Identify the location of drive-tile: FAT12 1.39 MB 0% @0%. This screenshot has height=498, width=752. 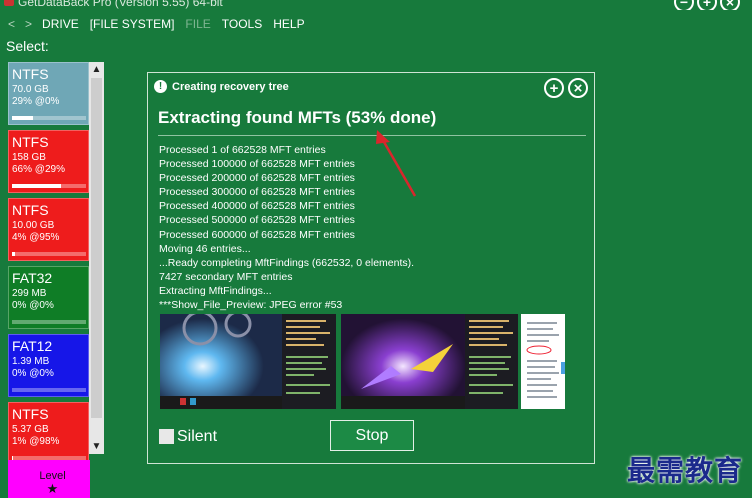
(48, 365).